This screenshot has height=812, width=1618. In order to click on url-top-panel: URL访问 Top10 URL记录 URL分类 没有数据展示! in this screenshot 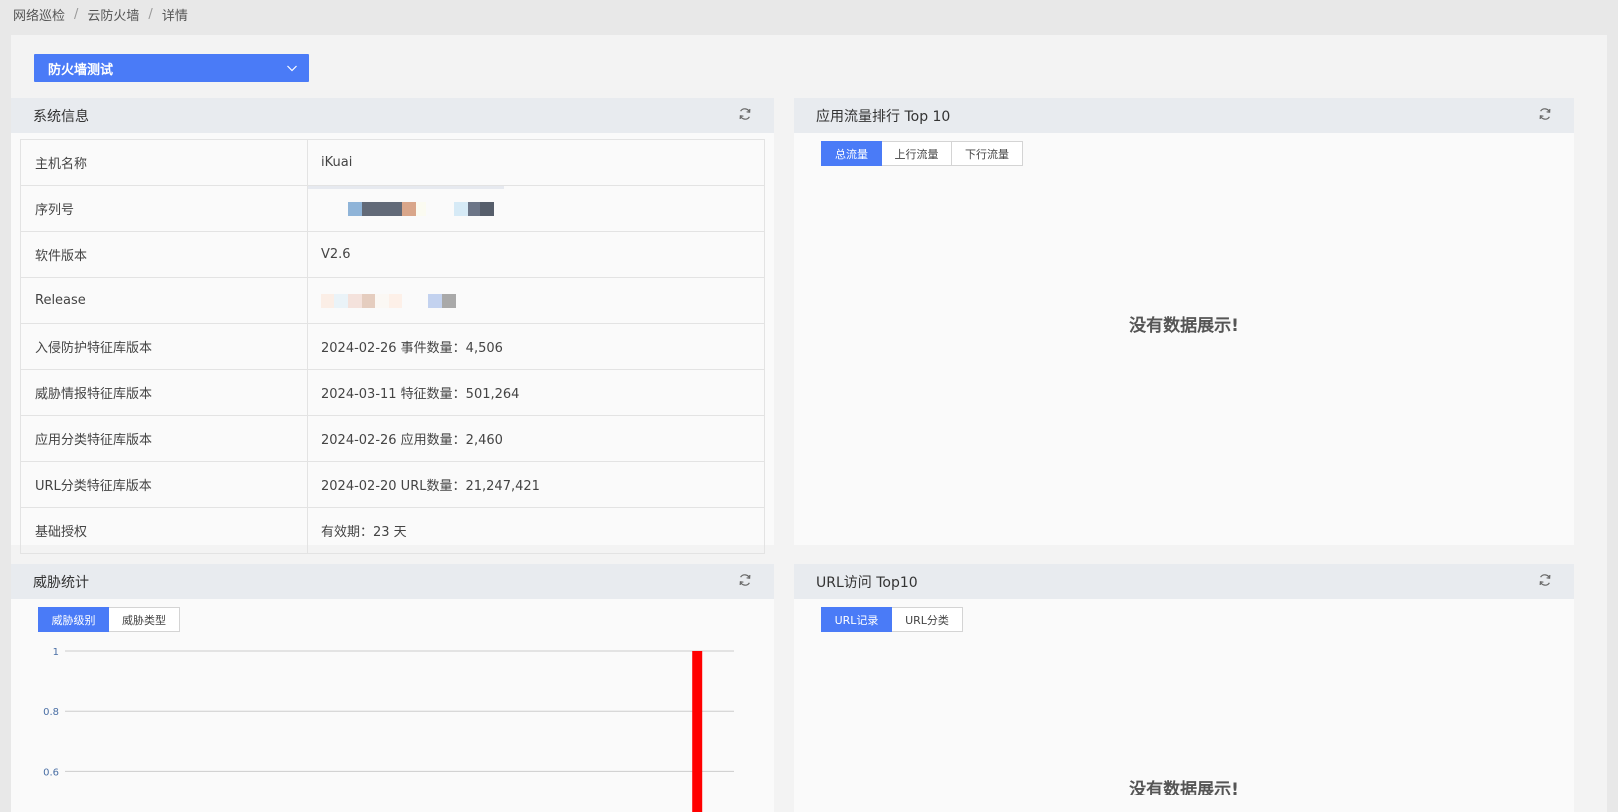, I will do `click(1184, 688)`.